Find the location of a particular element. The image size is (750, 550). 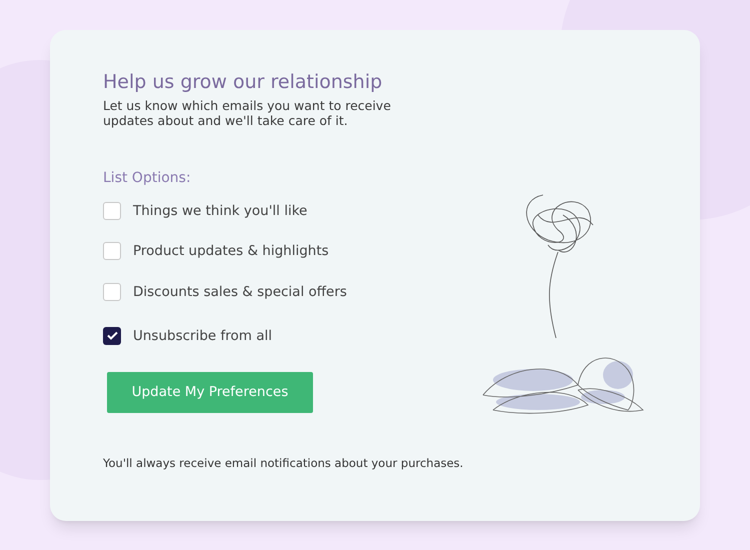

update-preferences-button: Update My Preferences is located at coordinates (210, 392).